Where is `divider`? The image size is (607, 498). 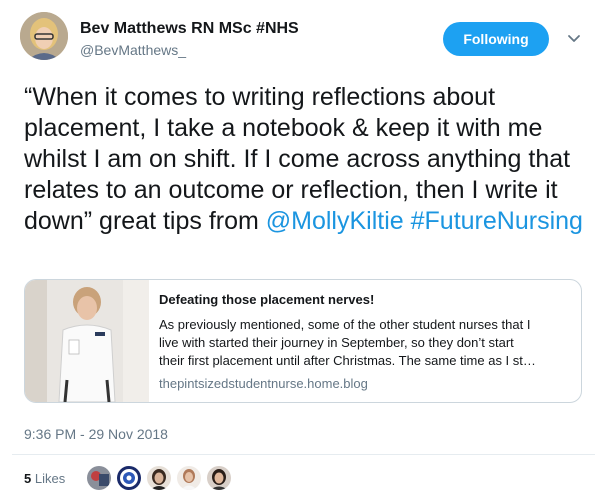
divider is located at coordinates (303, 454).